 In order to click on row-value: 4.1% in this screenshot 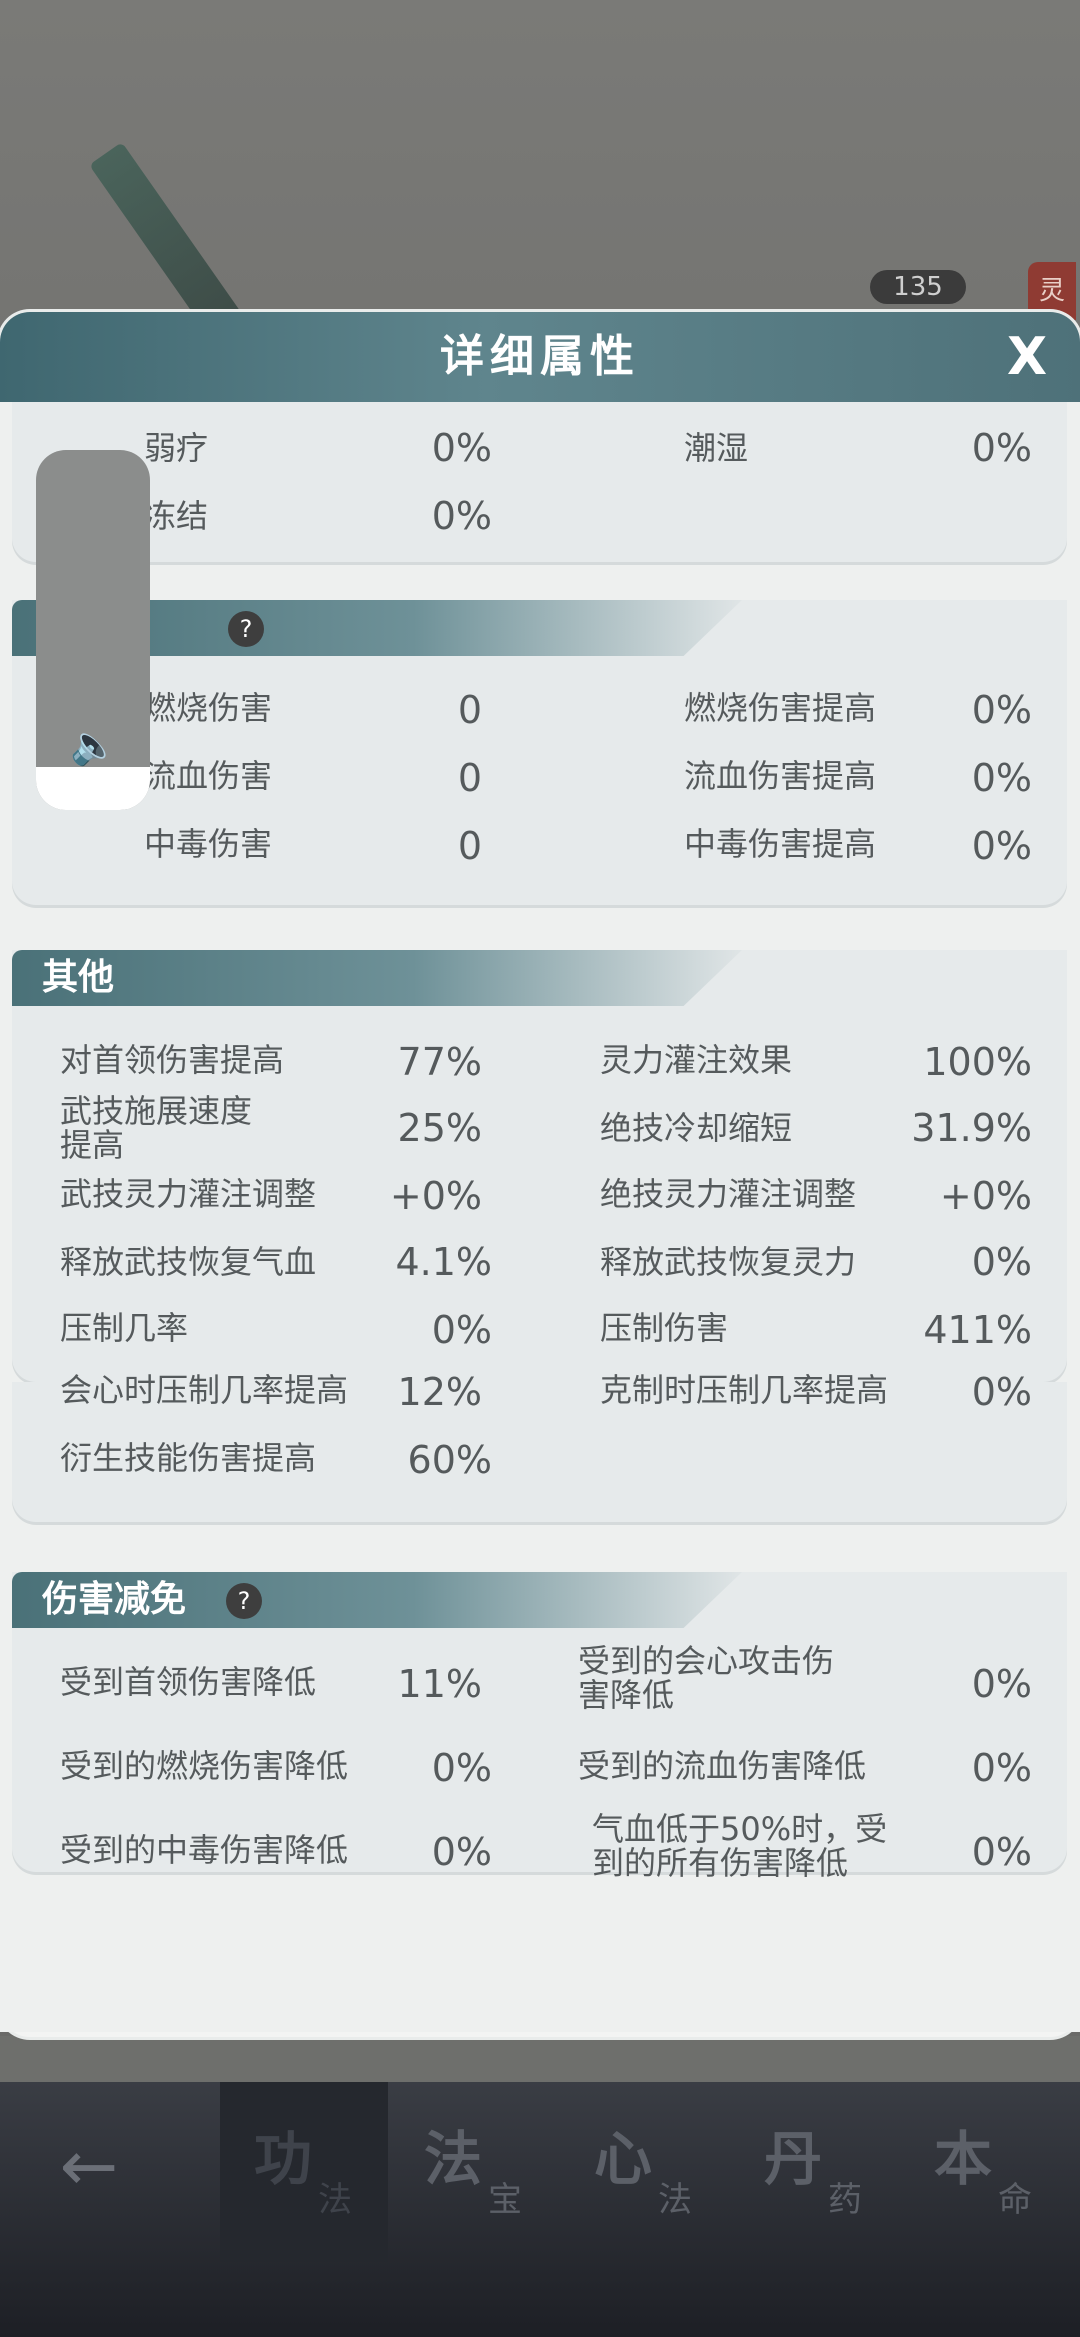, I will do `click(443, 1262)`.